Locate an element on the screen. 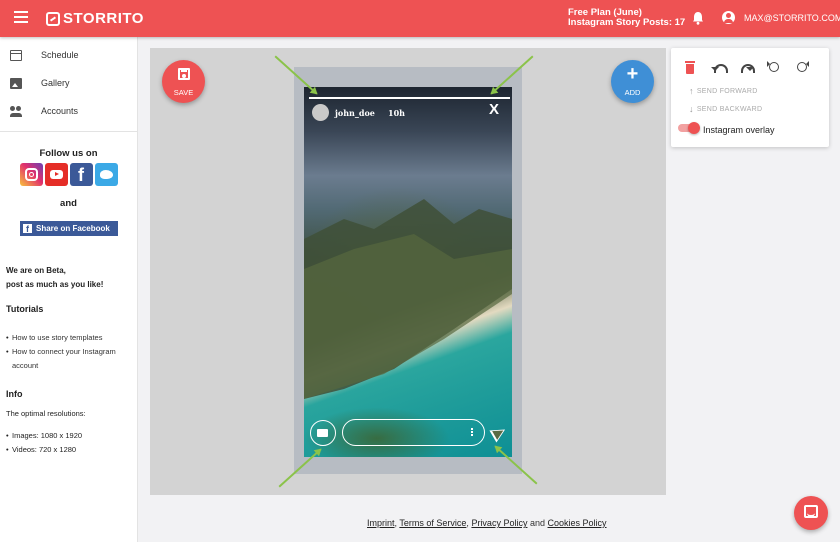  sidebar-item-accounts: Accounts is located at coordinates (68, 111).